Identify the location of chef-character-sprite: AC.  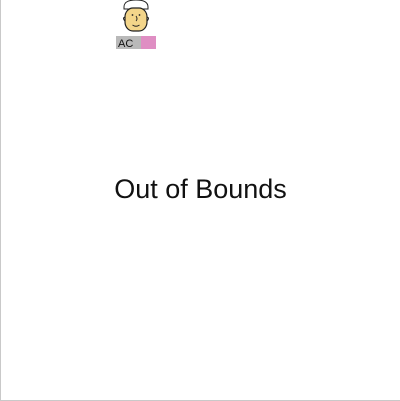
(136, 25).